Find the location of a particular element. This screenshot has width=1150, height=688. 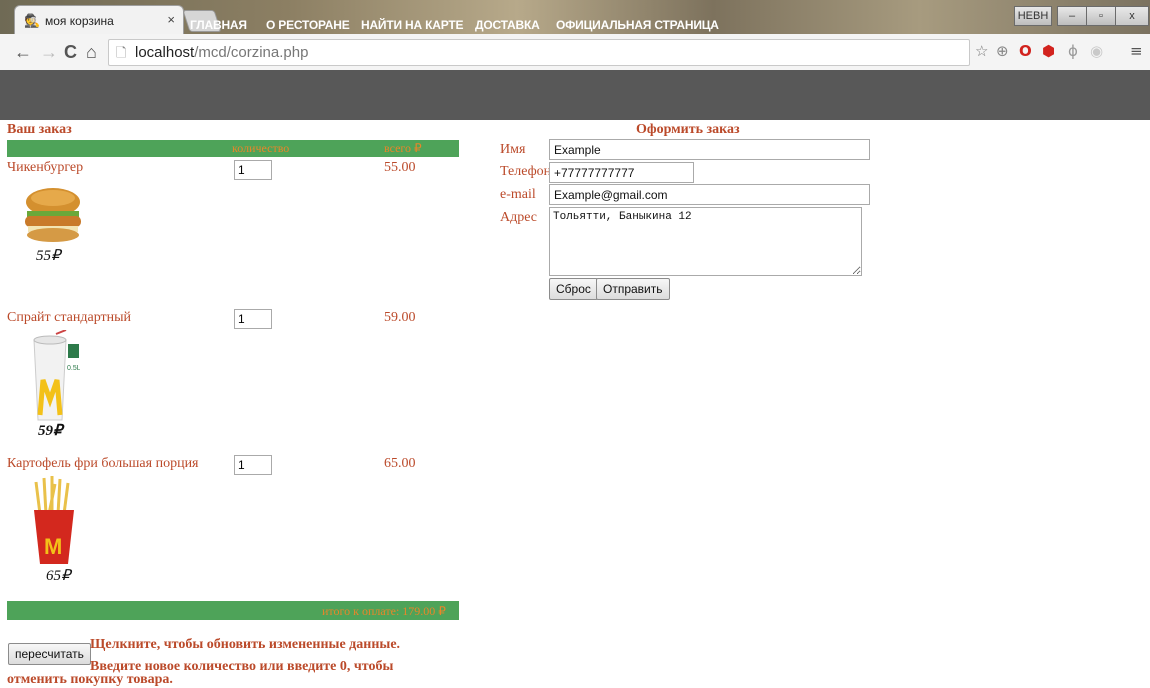

extension-icon: ϕ is located at coordinates (1073, 51).